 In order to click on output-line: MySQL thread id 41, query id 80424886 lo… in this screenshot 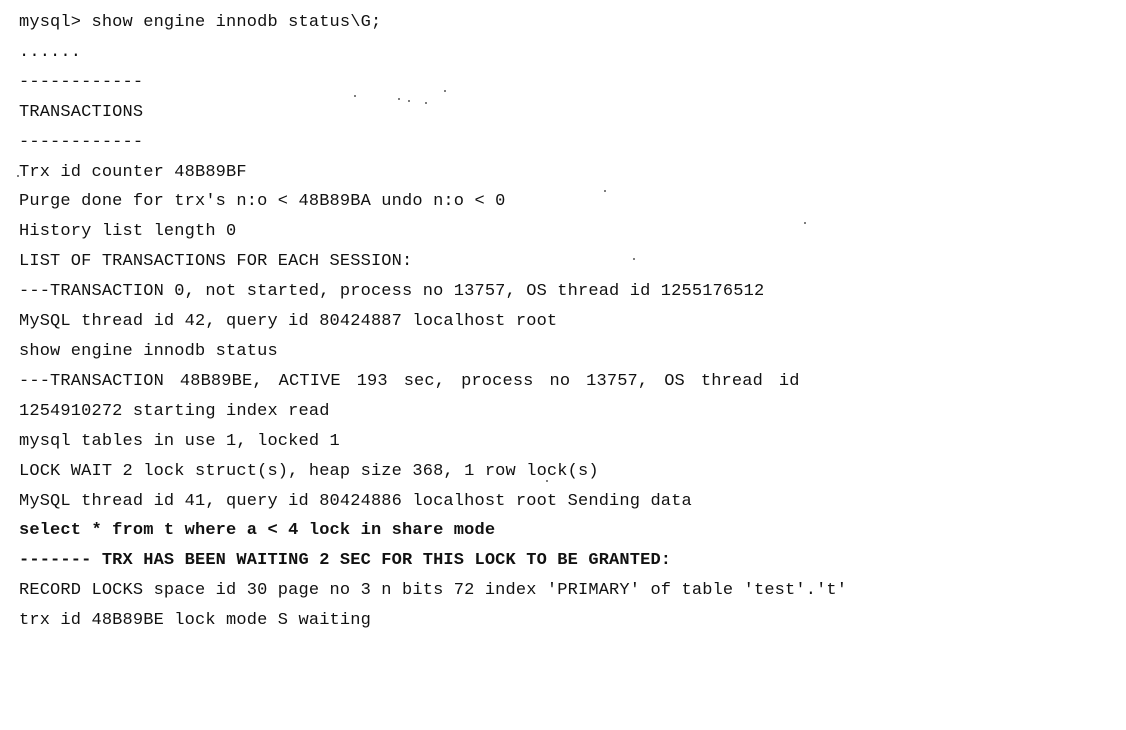, I will do `click(355, 501)`.